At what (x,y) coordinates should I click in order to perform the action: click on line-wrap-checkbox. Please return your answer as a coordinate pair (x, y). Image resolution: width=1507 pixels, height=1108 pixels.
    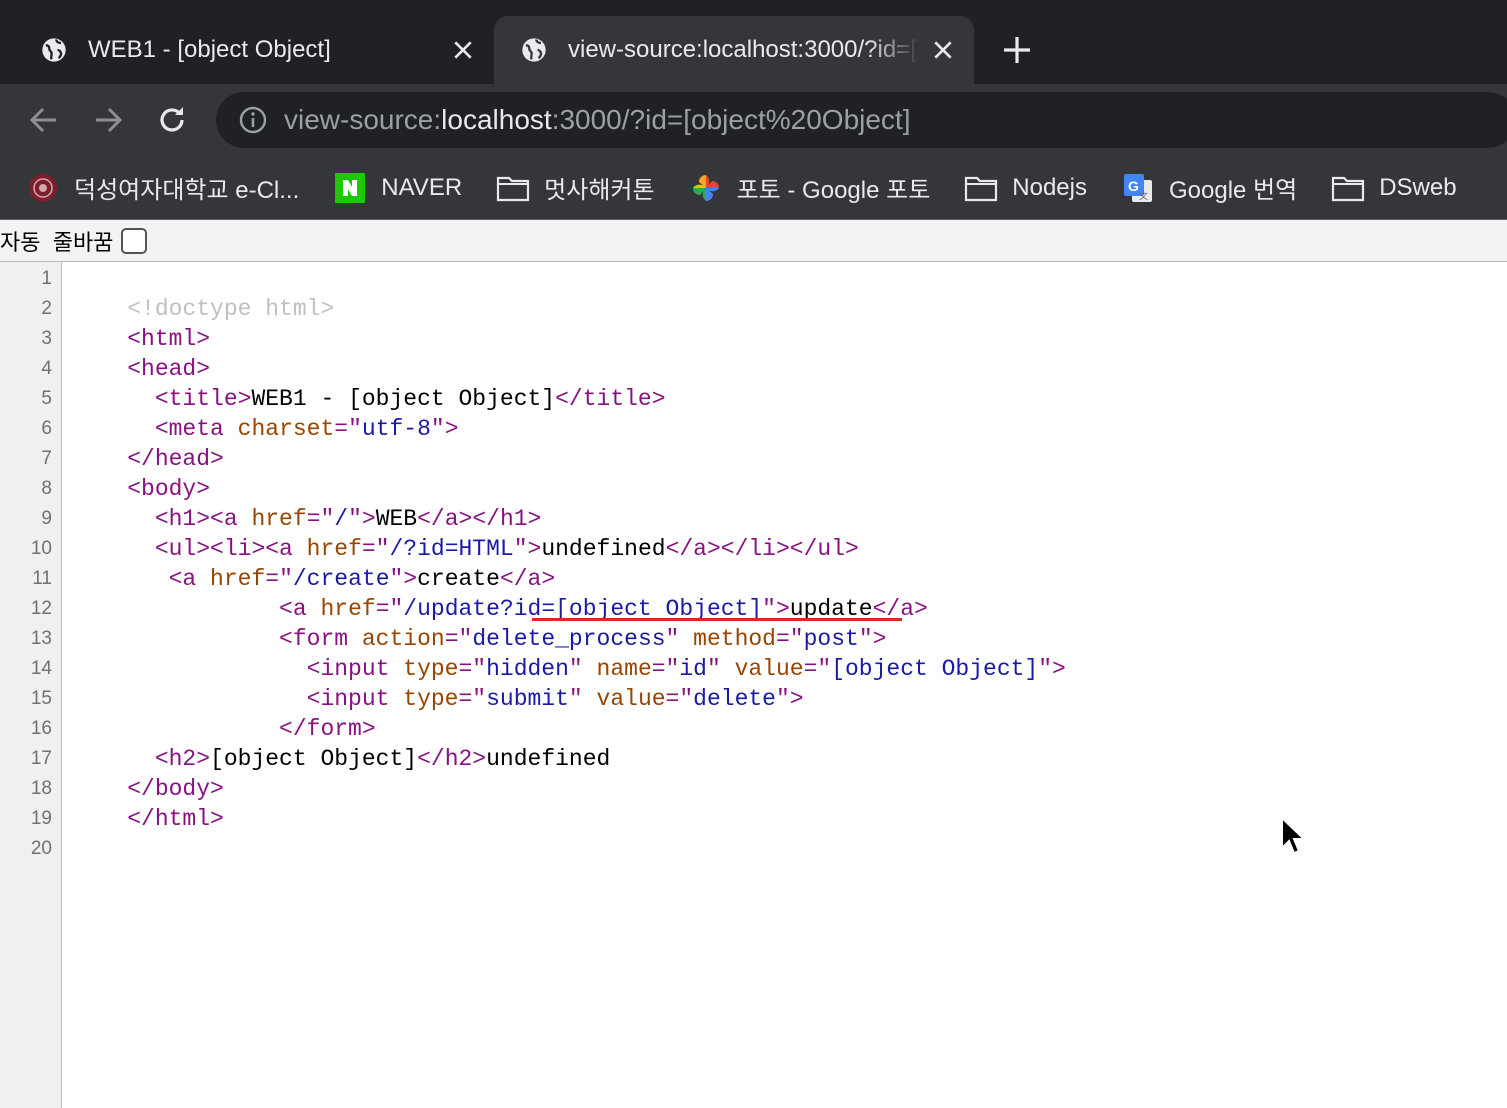
    Looking at the image, I should click on (134, 240).